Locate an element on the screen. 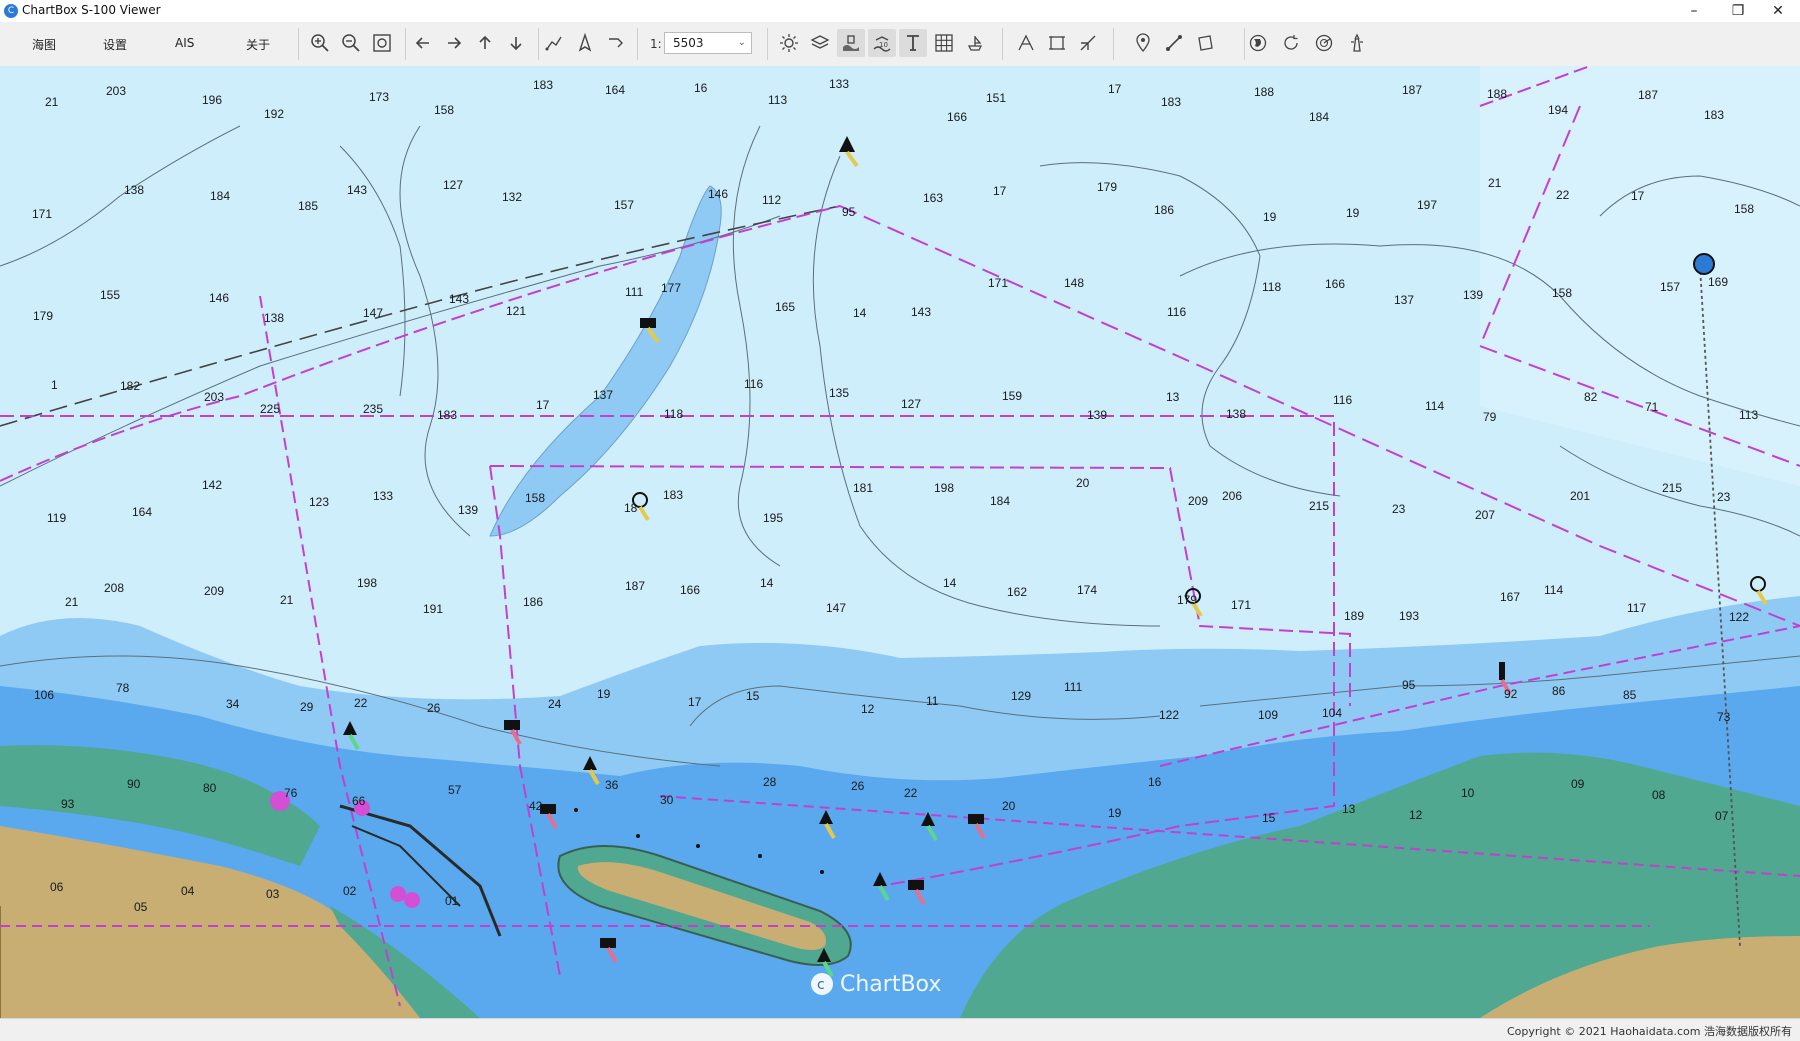  ship-symbol-icon is located at coordinates (975, 43).